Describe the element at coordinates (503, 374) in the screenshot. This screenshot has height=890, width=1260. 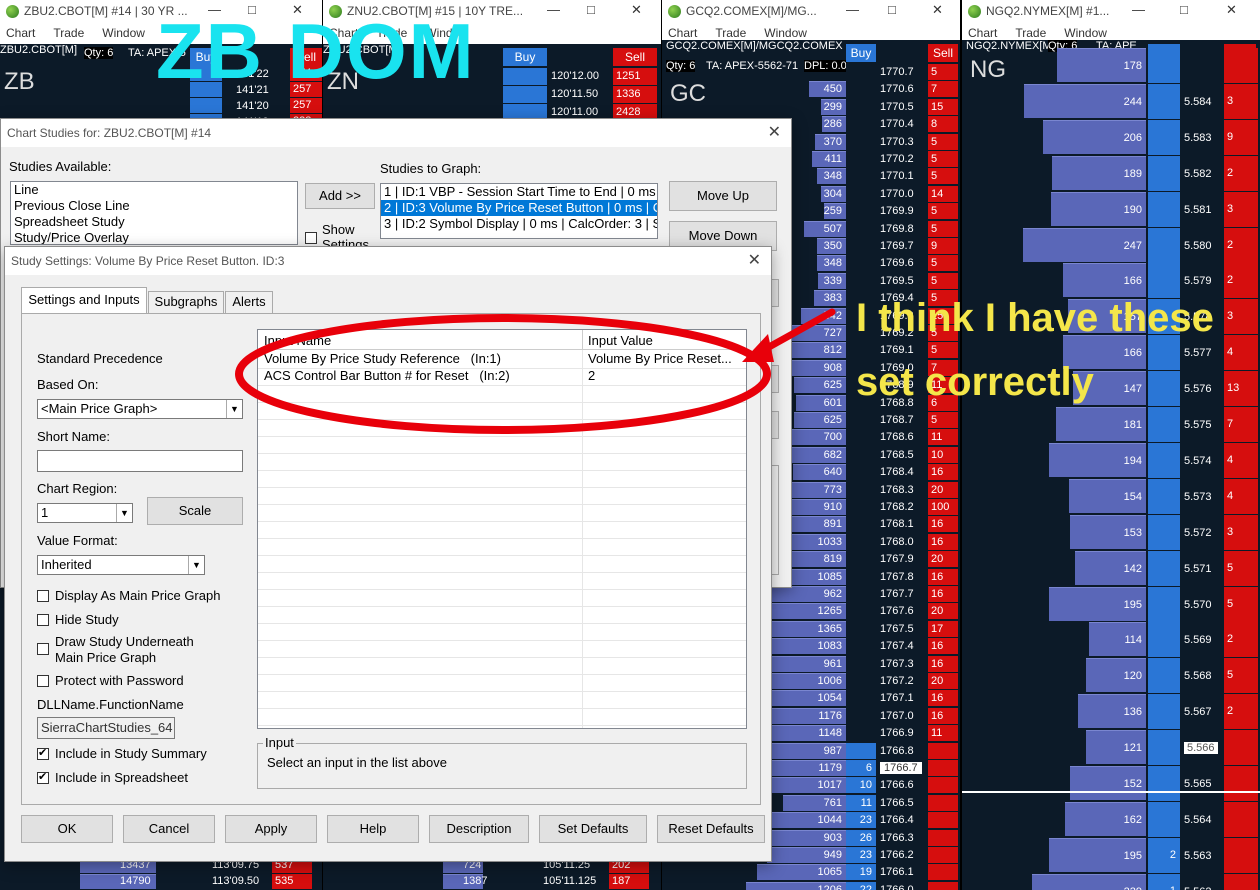
I see `annotation-circle` at that location.